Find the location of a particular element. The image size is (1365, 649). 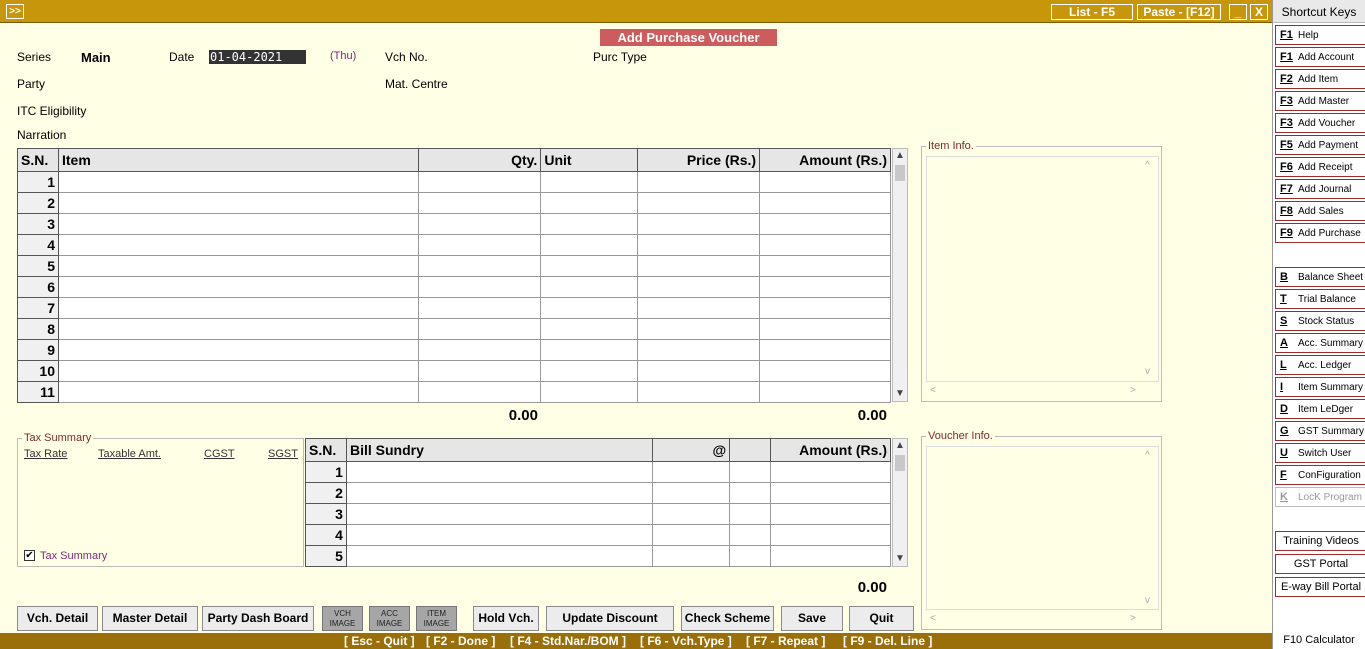

shortcut-configuration: F ConFiguration is located at coordinates (1320, 475).